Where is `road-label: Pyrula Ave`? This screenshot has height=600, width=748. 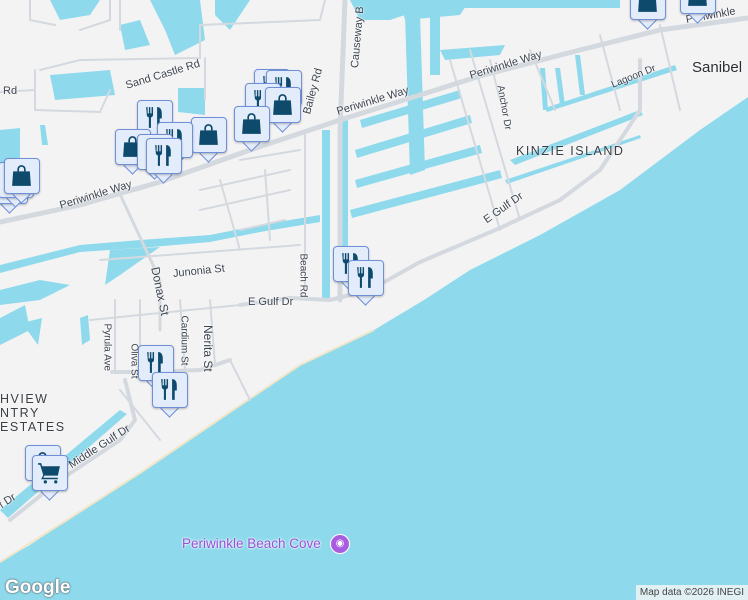 road-label: Pyrula Ave is located at coordinates (107, 347).